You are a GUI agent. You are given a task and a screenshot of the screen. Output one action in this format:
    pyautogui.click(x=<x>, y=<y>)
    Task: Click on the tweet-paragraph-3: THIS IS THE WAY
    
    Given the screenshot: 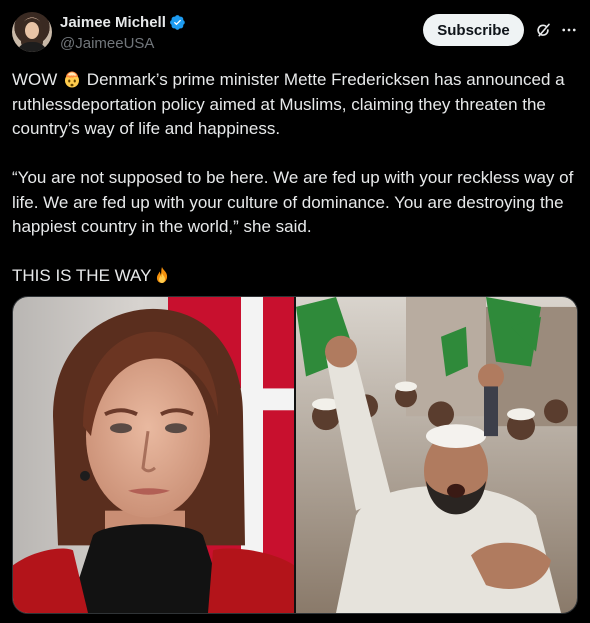 What is the action you would take?
    pyautogui.click(x=295, y=276)
    